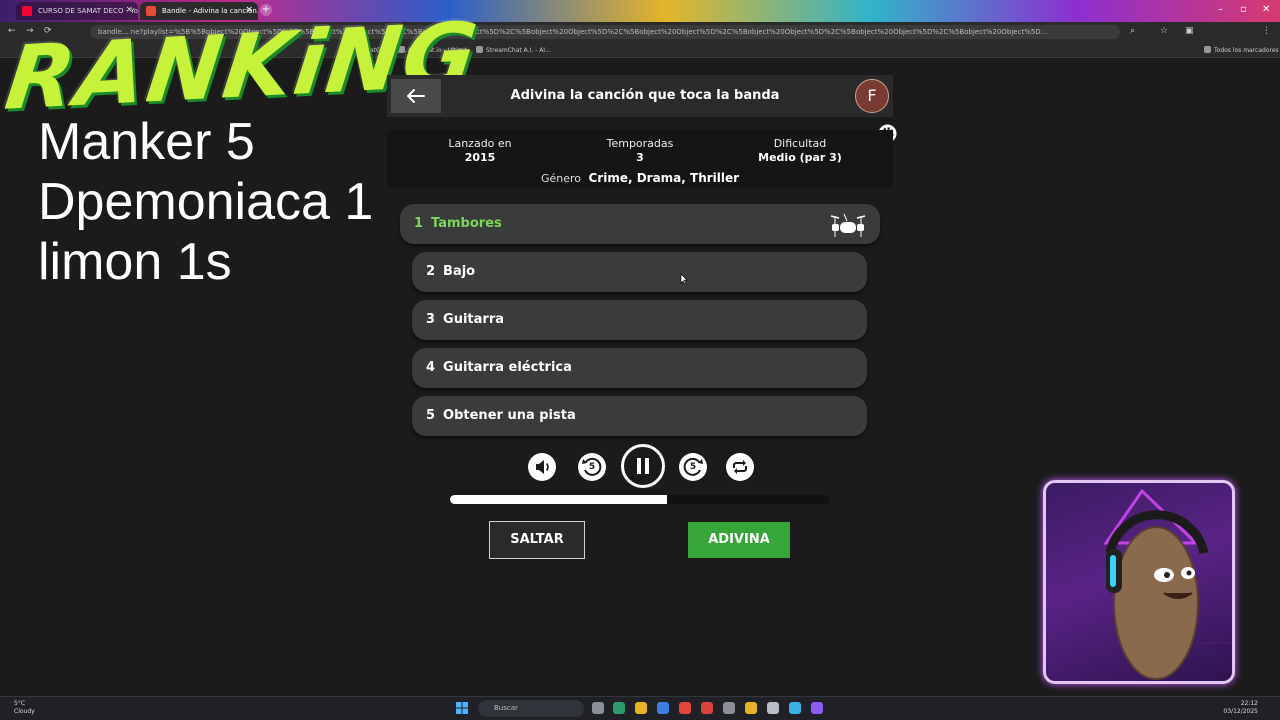 Image resolution: width=1280 pixels, height=720 pixels. I want to click on back-nav-icon: ←, so click(12, 31).